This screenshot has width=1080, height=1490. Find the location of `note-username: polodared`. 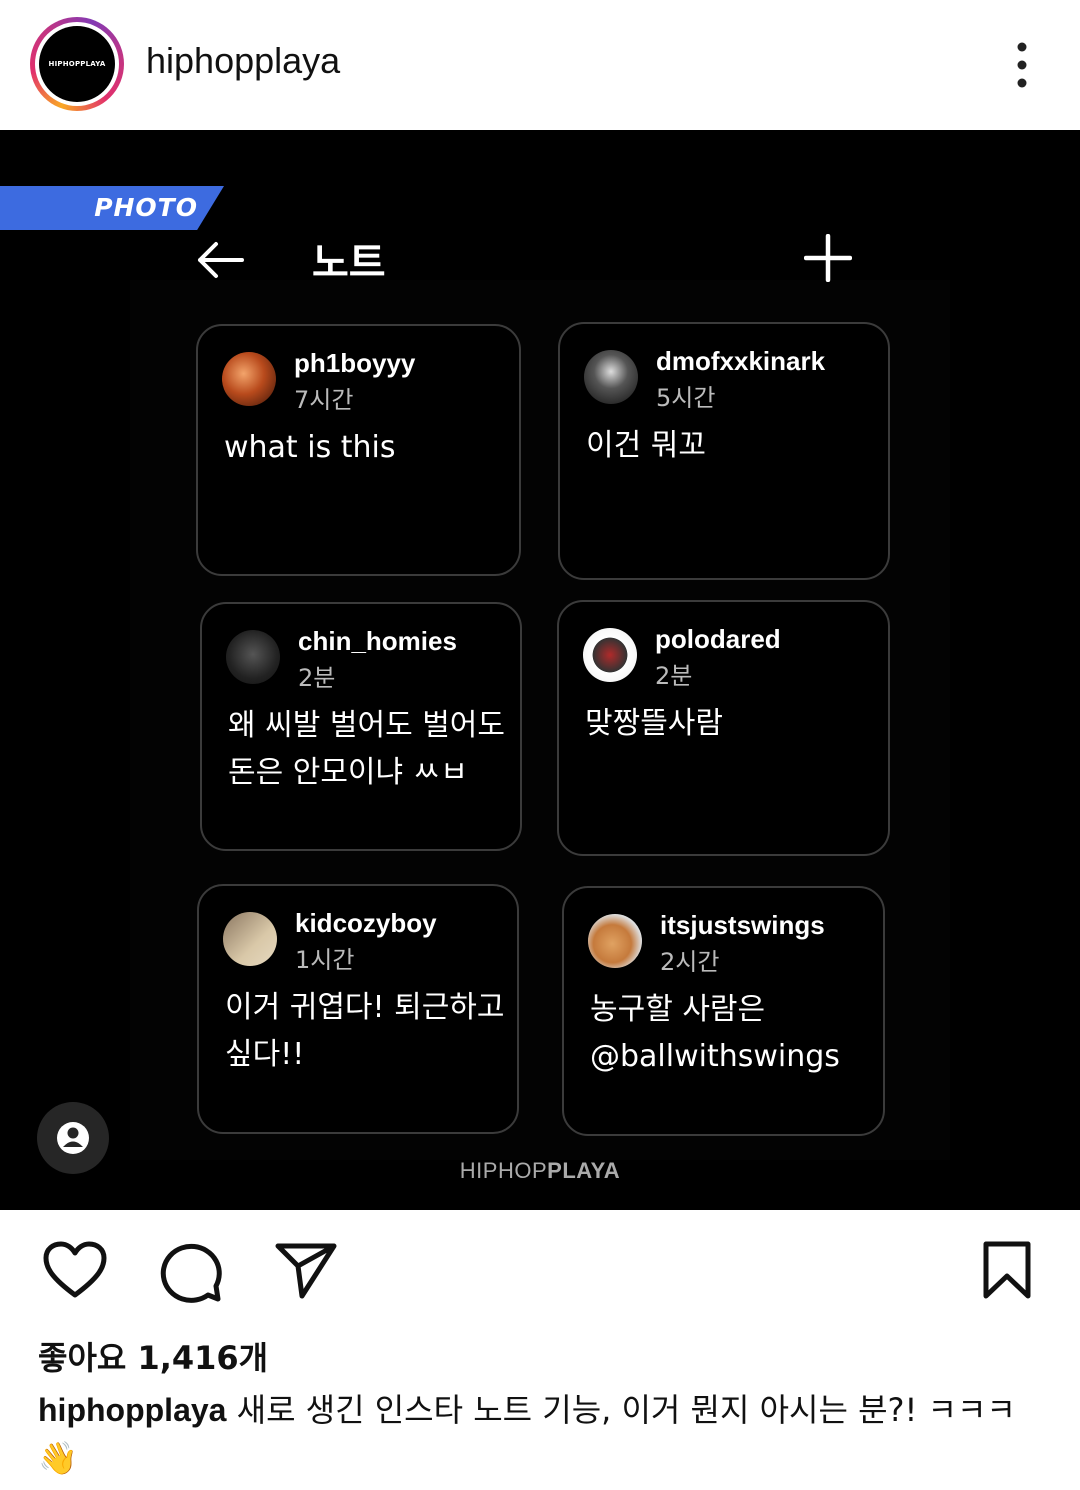

note-username: polodared is located at coordinates (718, 639).